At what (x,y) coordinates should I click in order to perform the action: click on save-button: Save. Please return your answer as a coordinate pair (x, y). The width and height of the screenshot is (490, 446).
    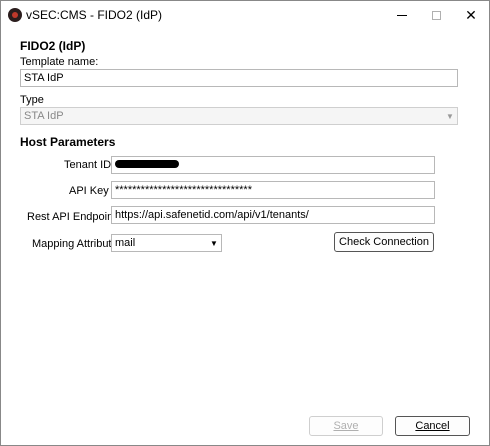
    Looking at the image, I should click on (346, 426).